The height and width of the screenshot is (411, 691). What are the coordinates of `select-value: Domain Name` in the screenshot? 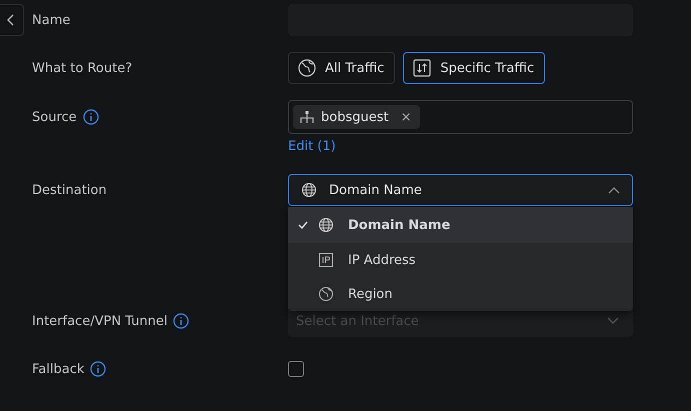 It's located at (376, 190).